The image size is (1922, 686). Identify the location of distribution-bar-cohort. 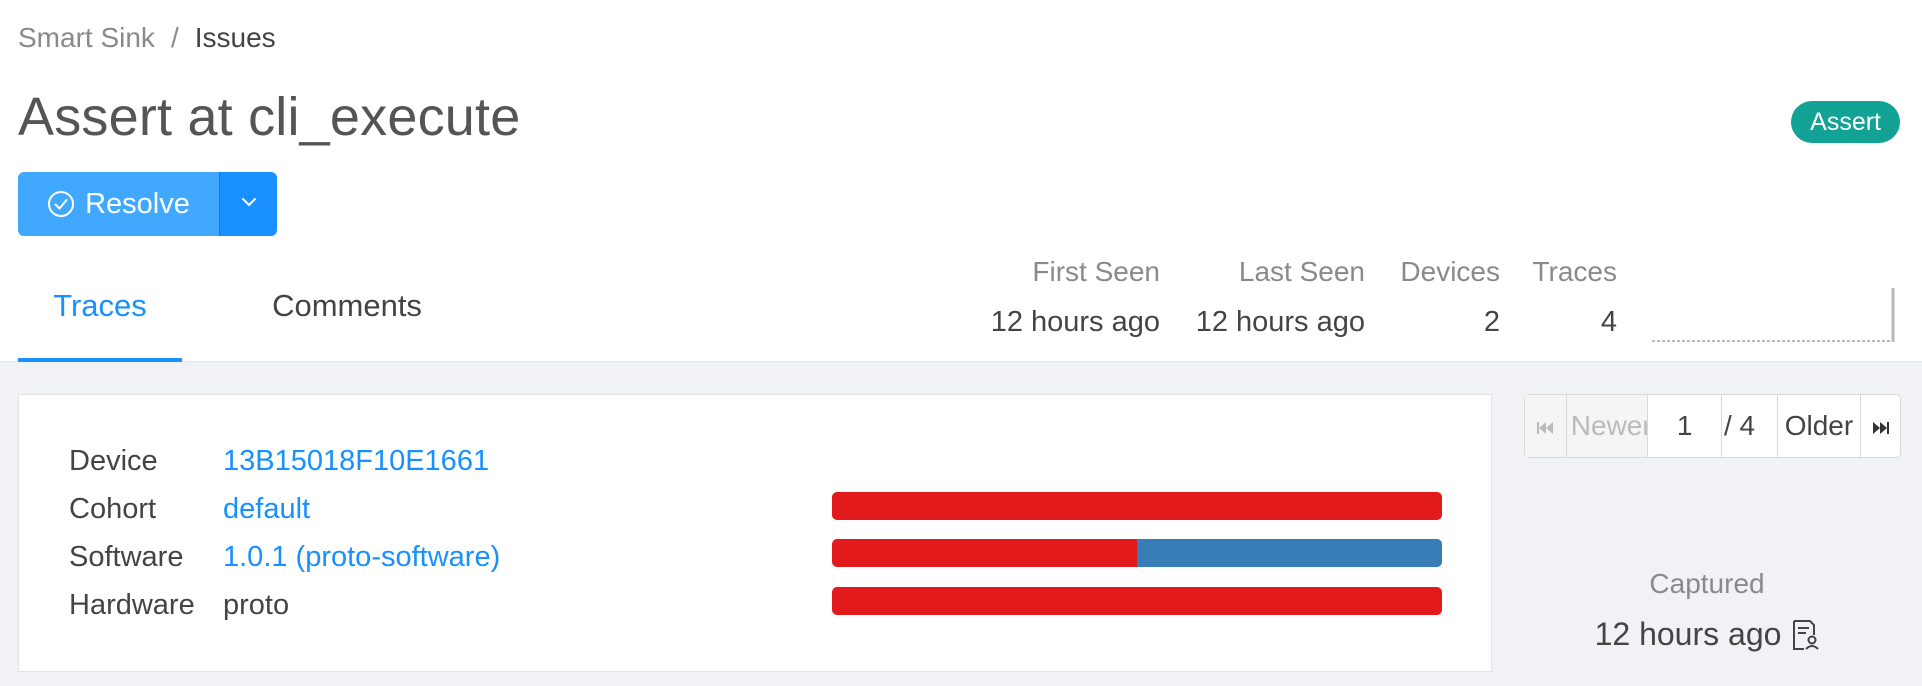
(1137, 506).